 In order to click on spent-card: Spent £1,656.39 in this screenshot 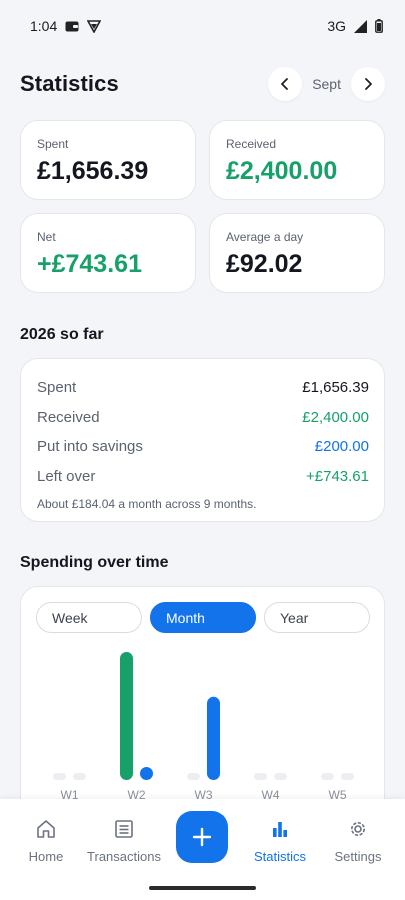, I will do `click(108, 160)`.